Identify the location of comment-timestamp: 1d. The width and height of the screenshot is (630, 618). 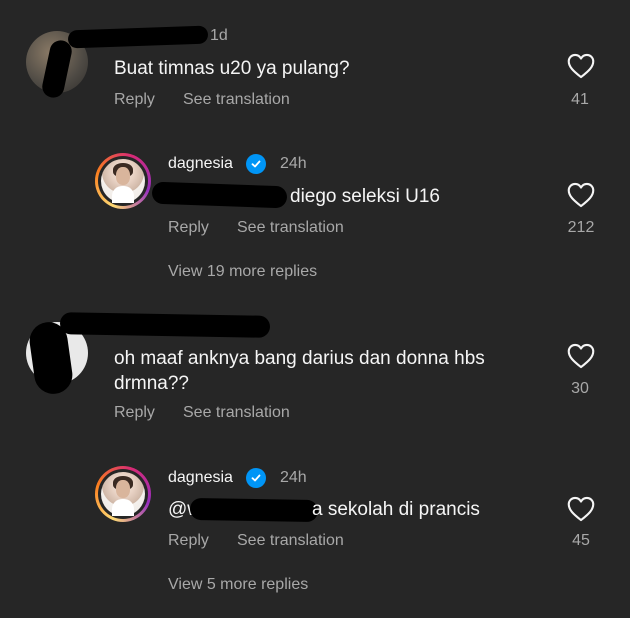
(219, 35).